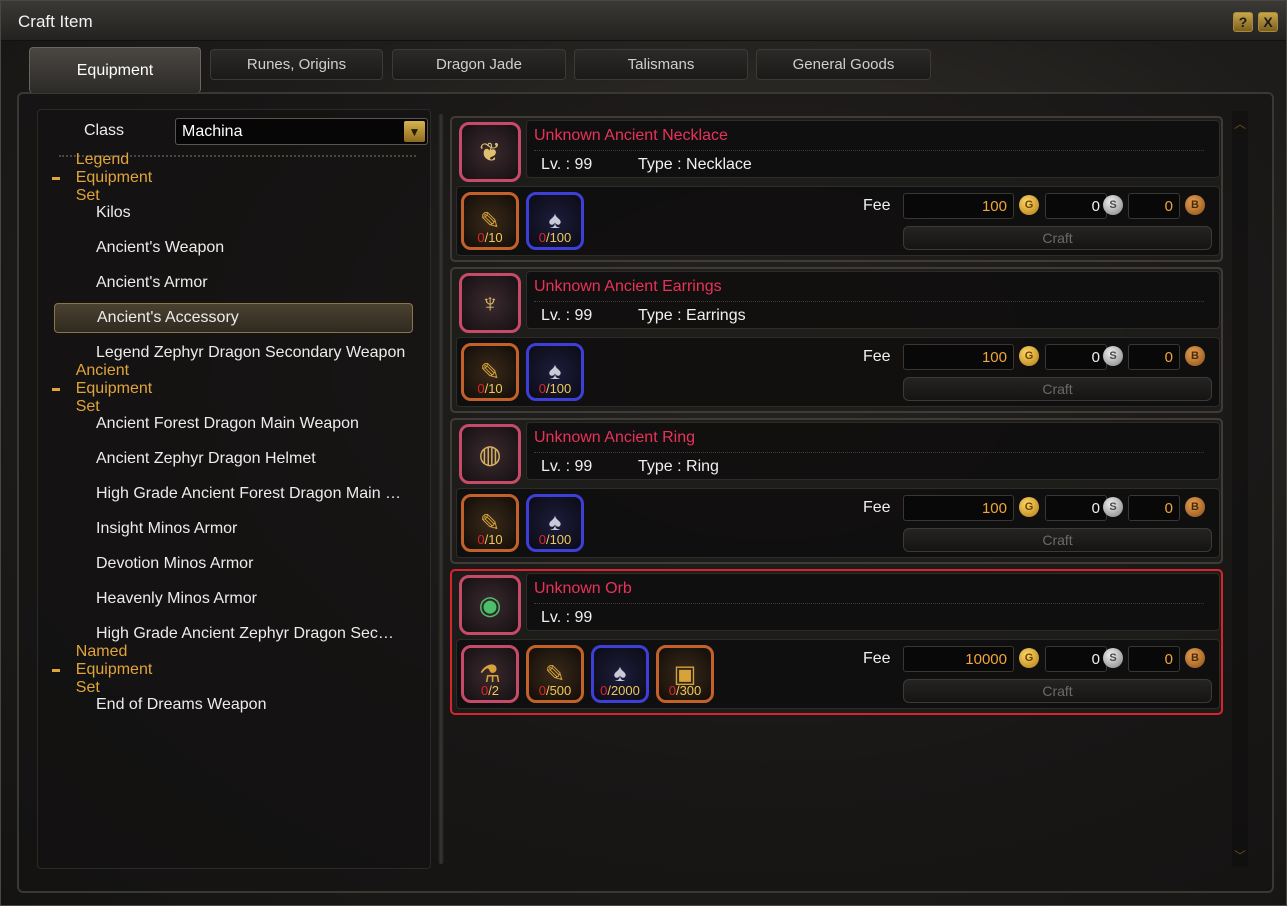 The height and width of the screenshot is (906, 1287). I want to click on material-quantity: 0/2, so click(490, 690).